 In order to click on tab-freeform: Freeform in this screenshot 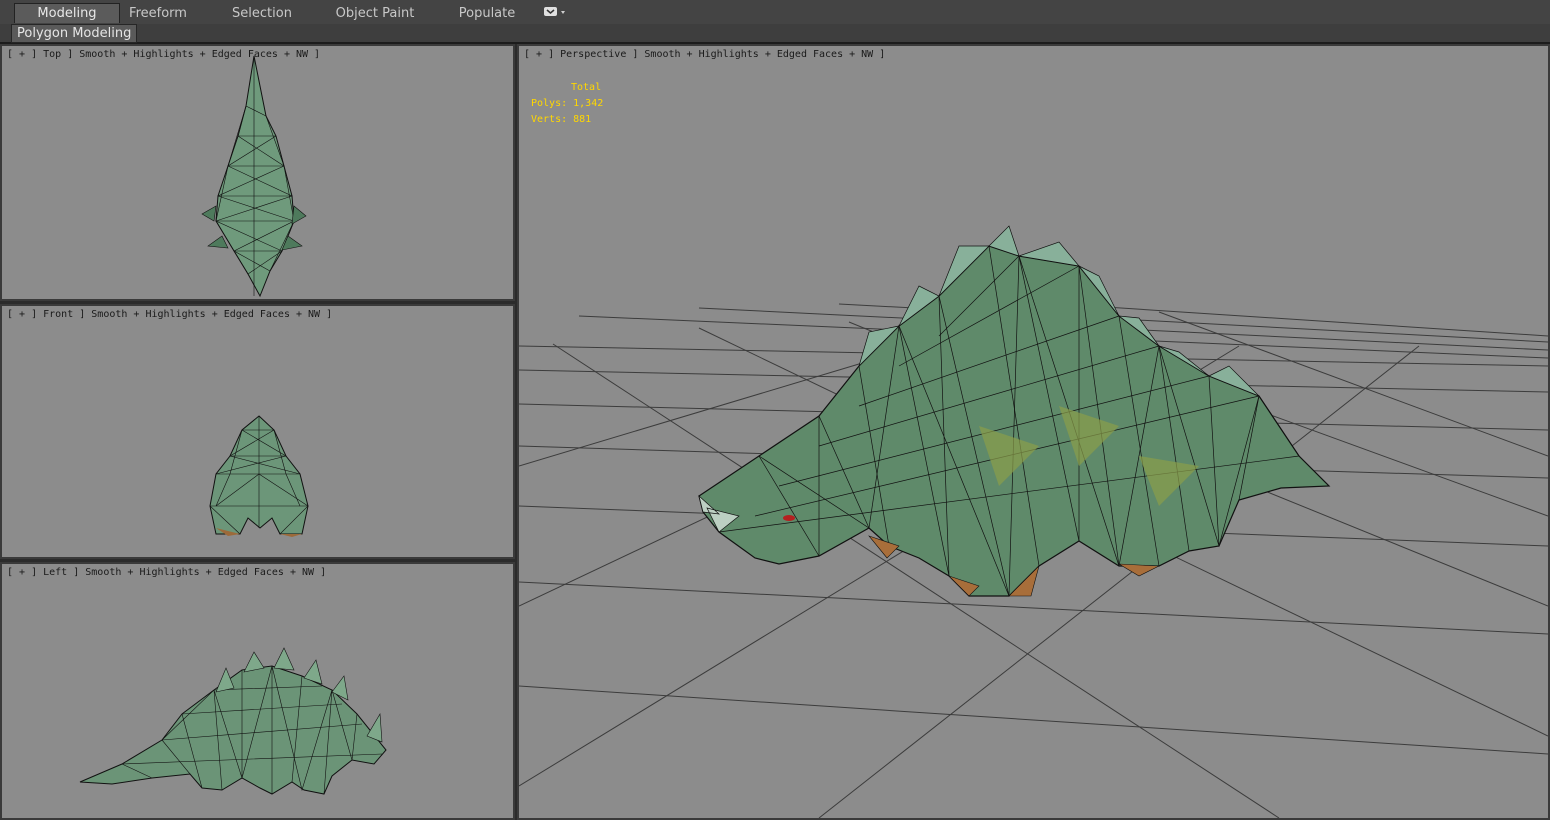, I will do `click(158, 13)`.